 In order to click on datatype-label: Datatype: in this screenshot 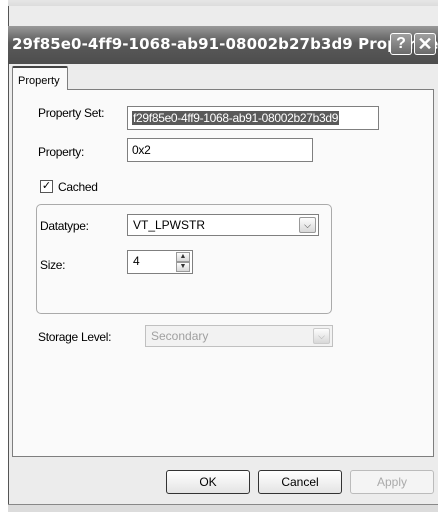, I will do `click(64, 226)`.